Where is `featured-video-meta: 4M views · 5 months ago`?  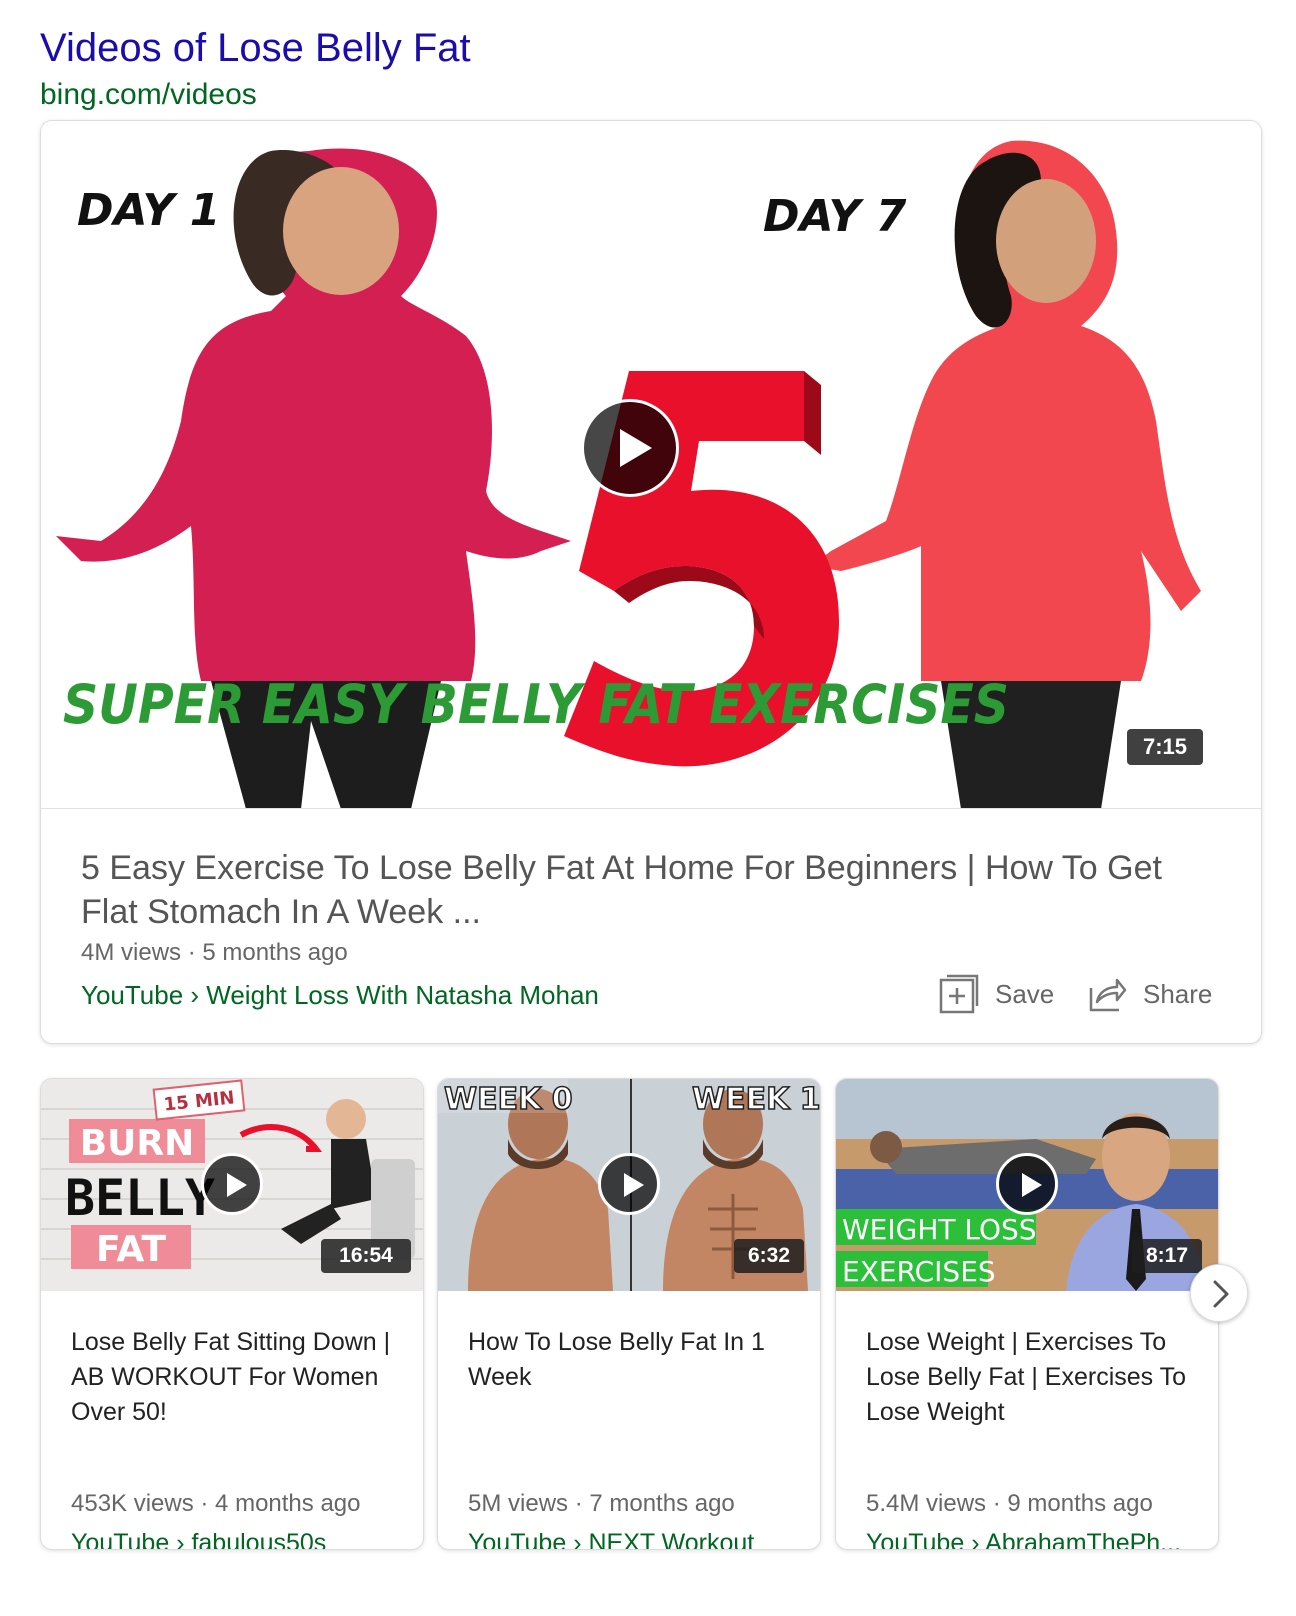 featured-video-meta: 4M views · 5 months ago is located at coordinates (214, 952).